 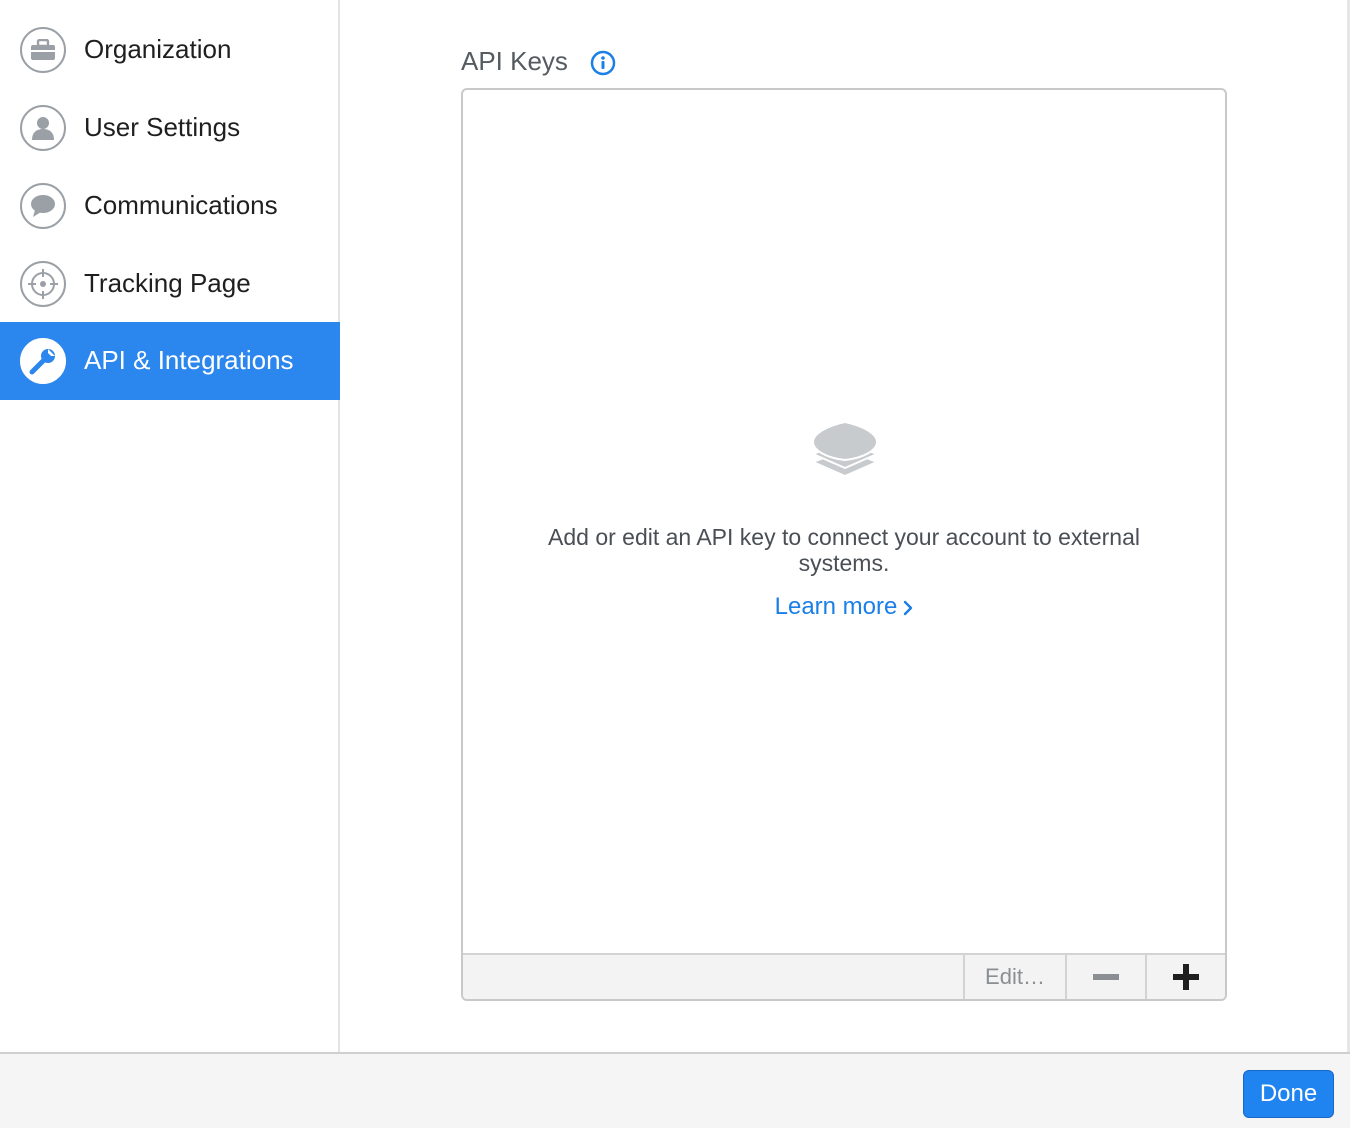 I want to click on user-icon, so click(x=43, y=128).